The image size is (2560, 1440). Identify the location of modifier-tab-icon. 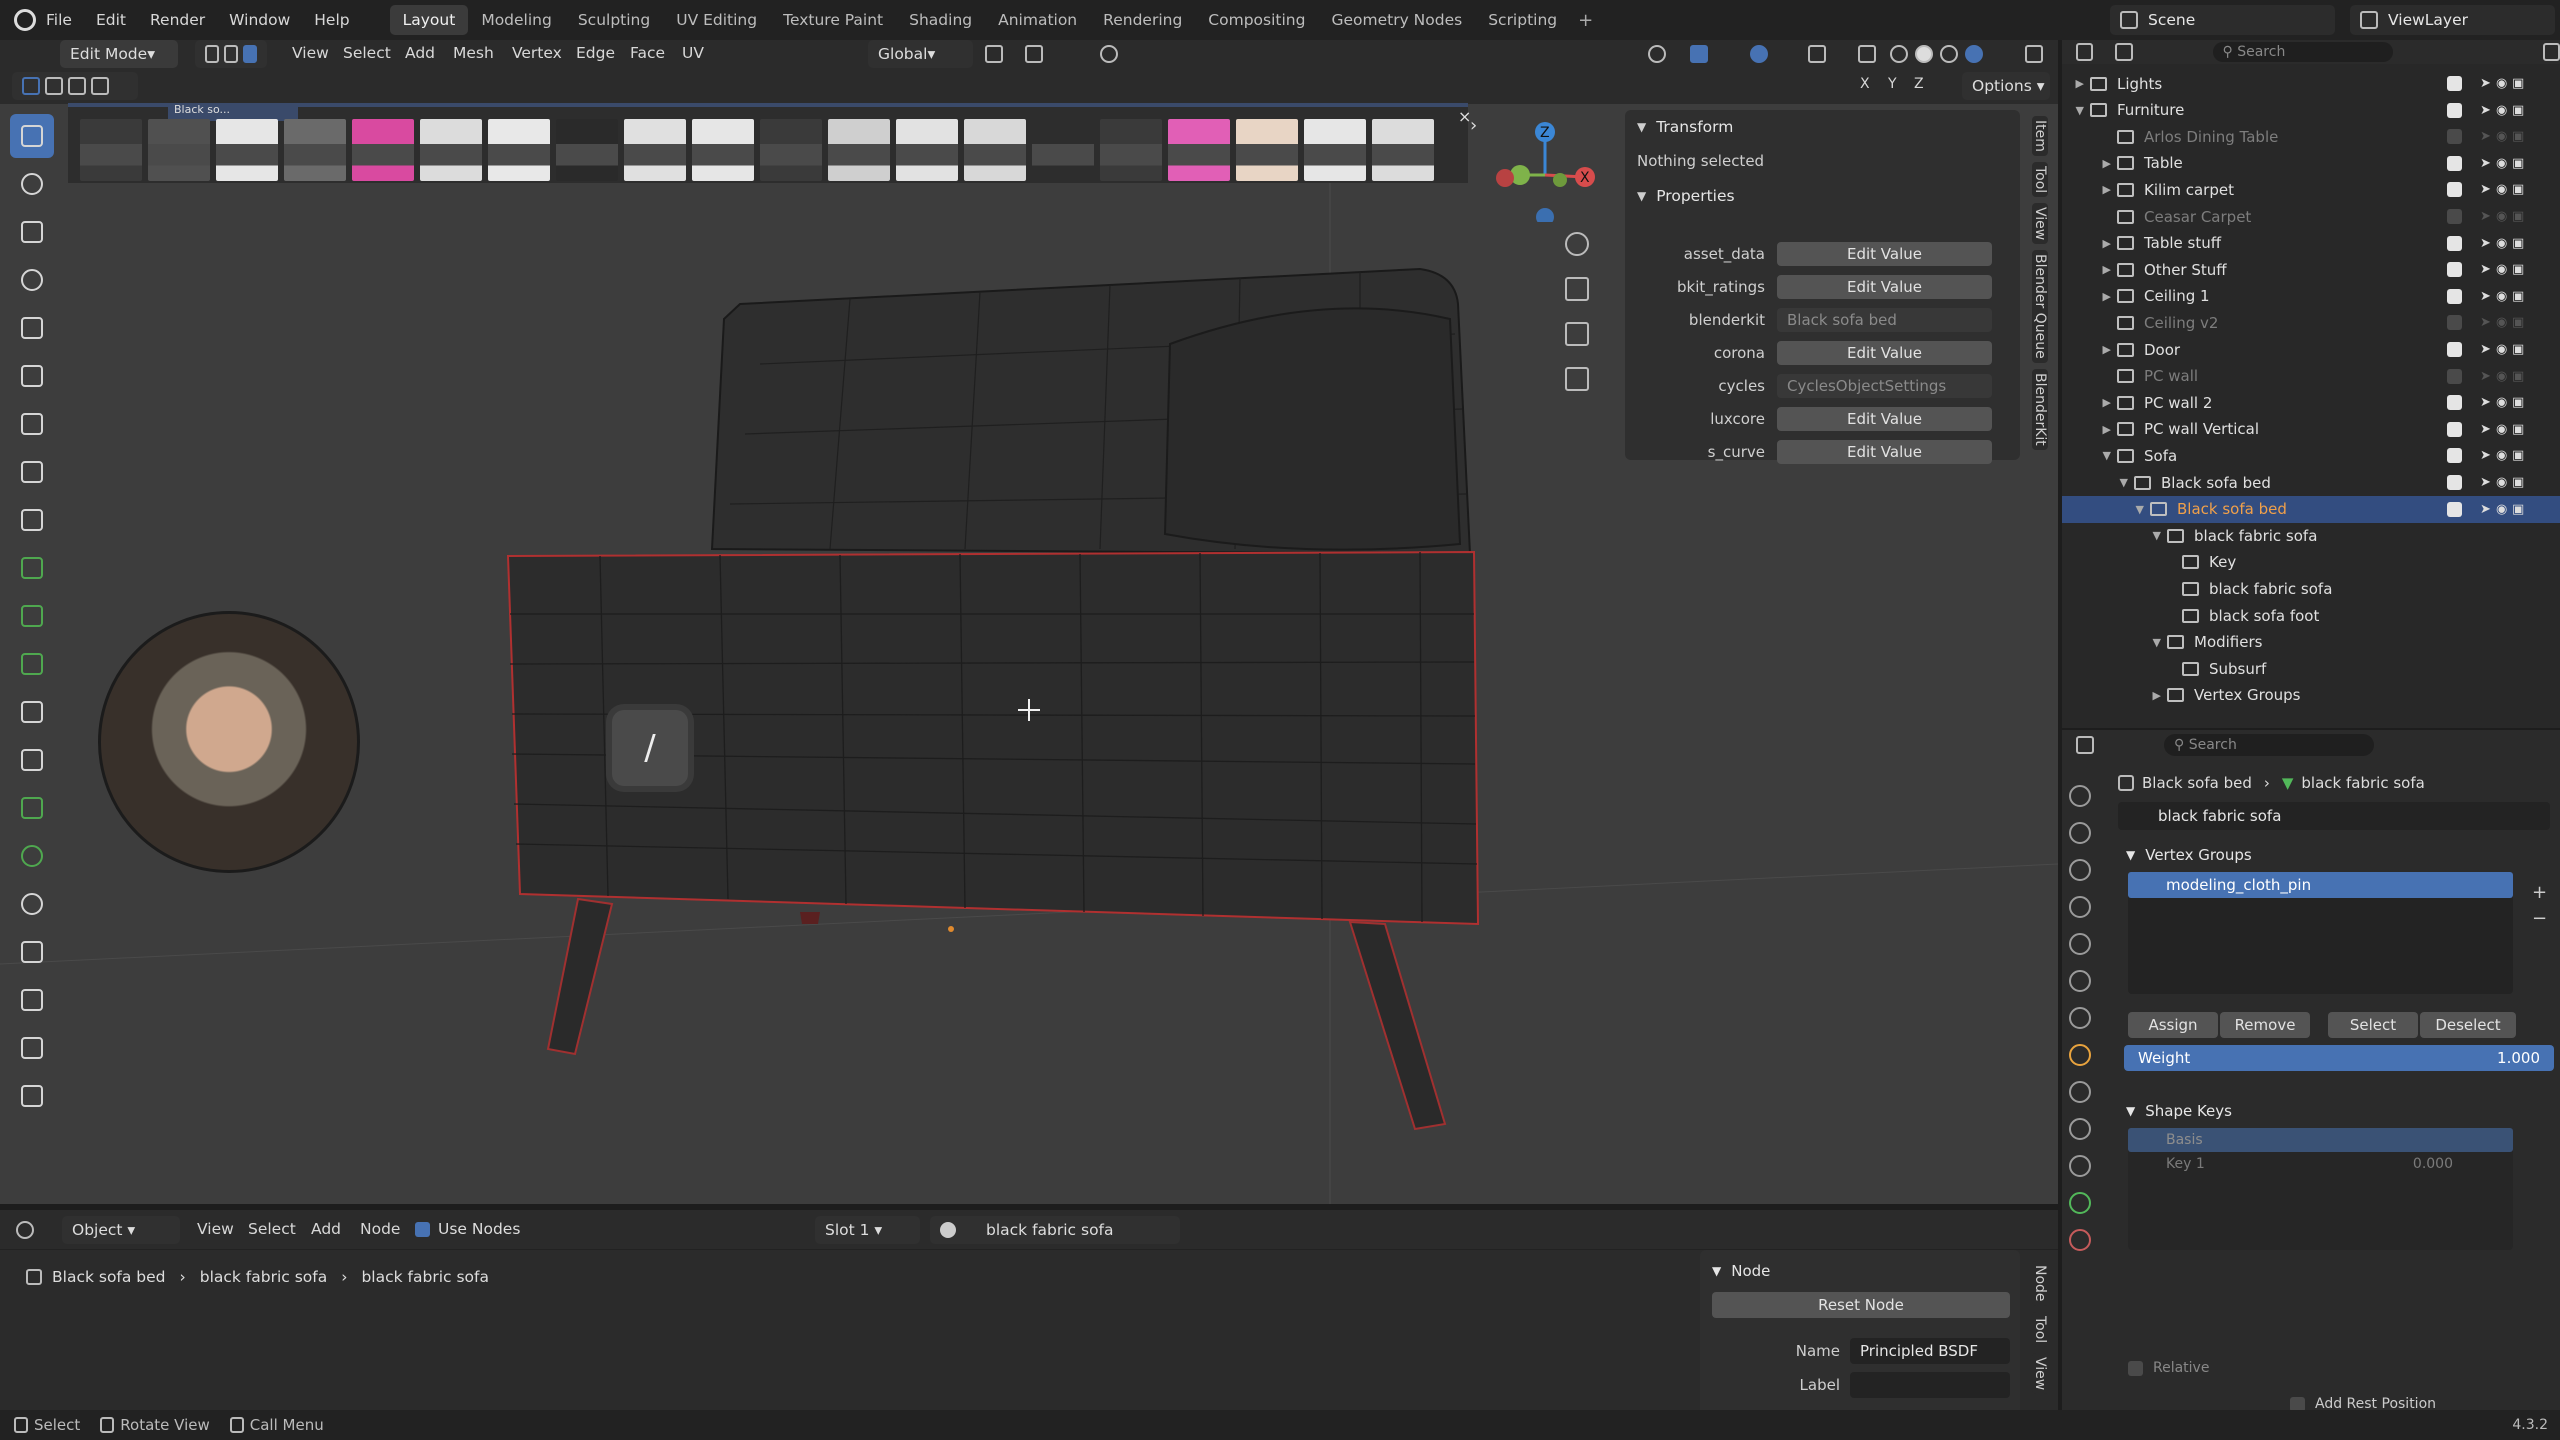
(2080, 1092).